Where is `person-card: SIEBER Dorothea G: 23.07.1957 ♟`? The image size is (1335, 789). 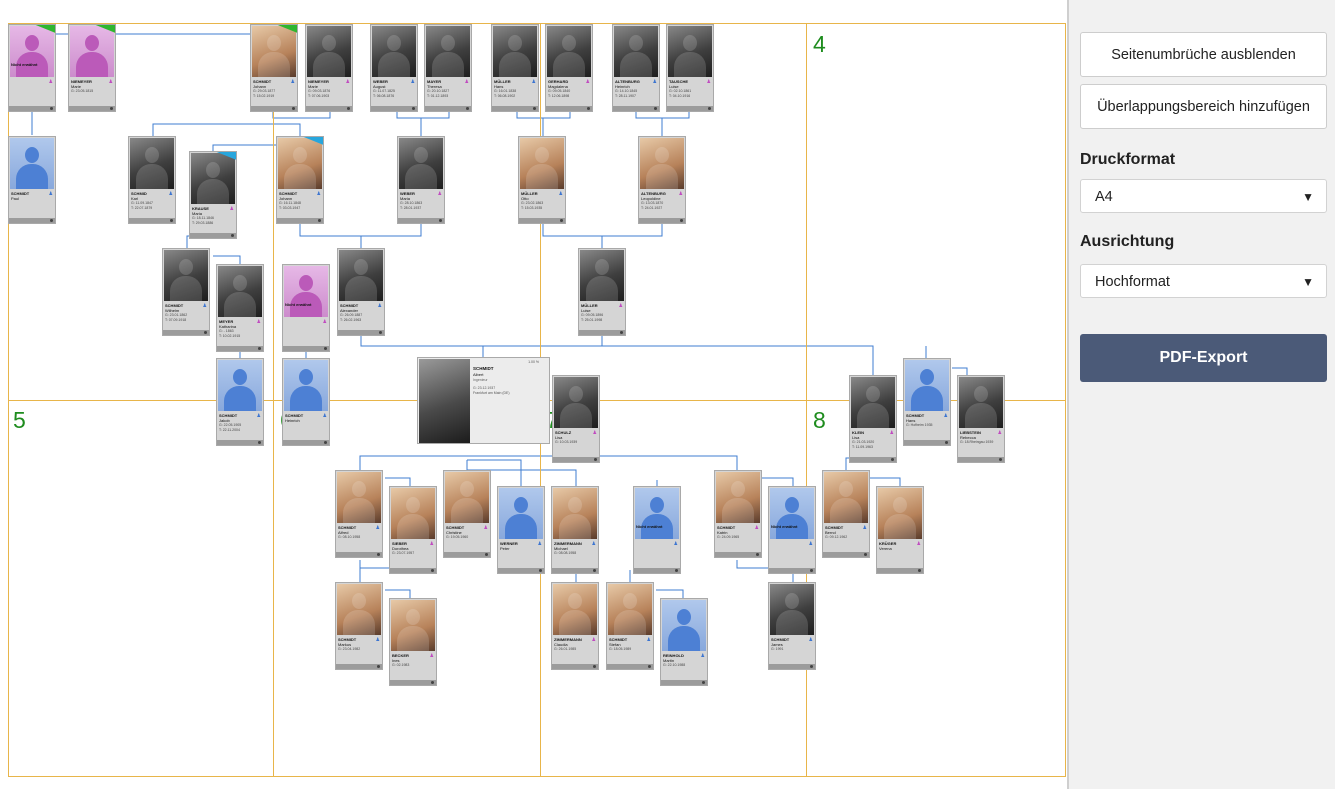 person-card: SIEBER Dorothea G: 23.07.1957 ♟ is located at coordinates (413, 530).